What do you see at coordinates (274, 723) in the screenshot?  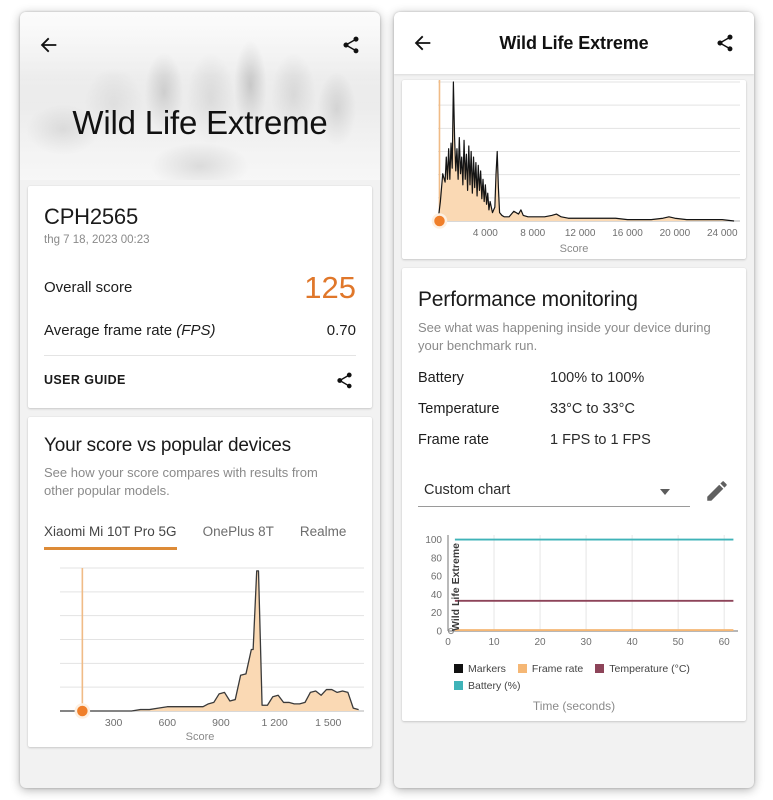 I see `svg-text: 1 200` at bounding box center [274, 723].